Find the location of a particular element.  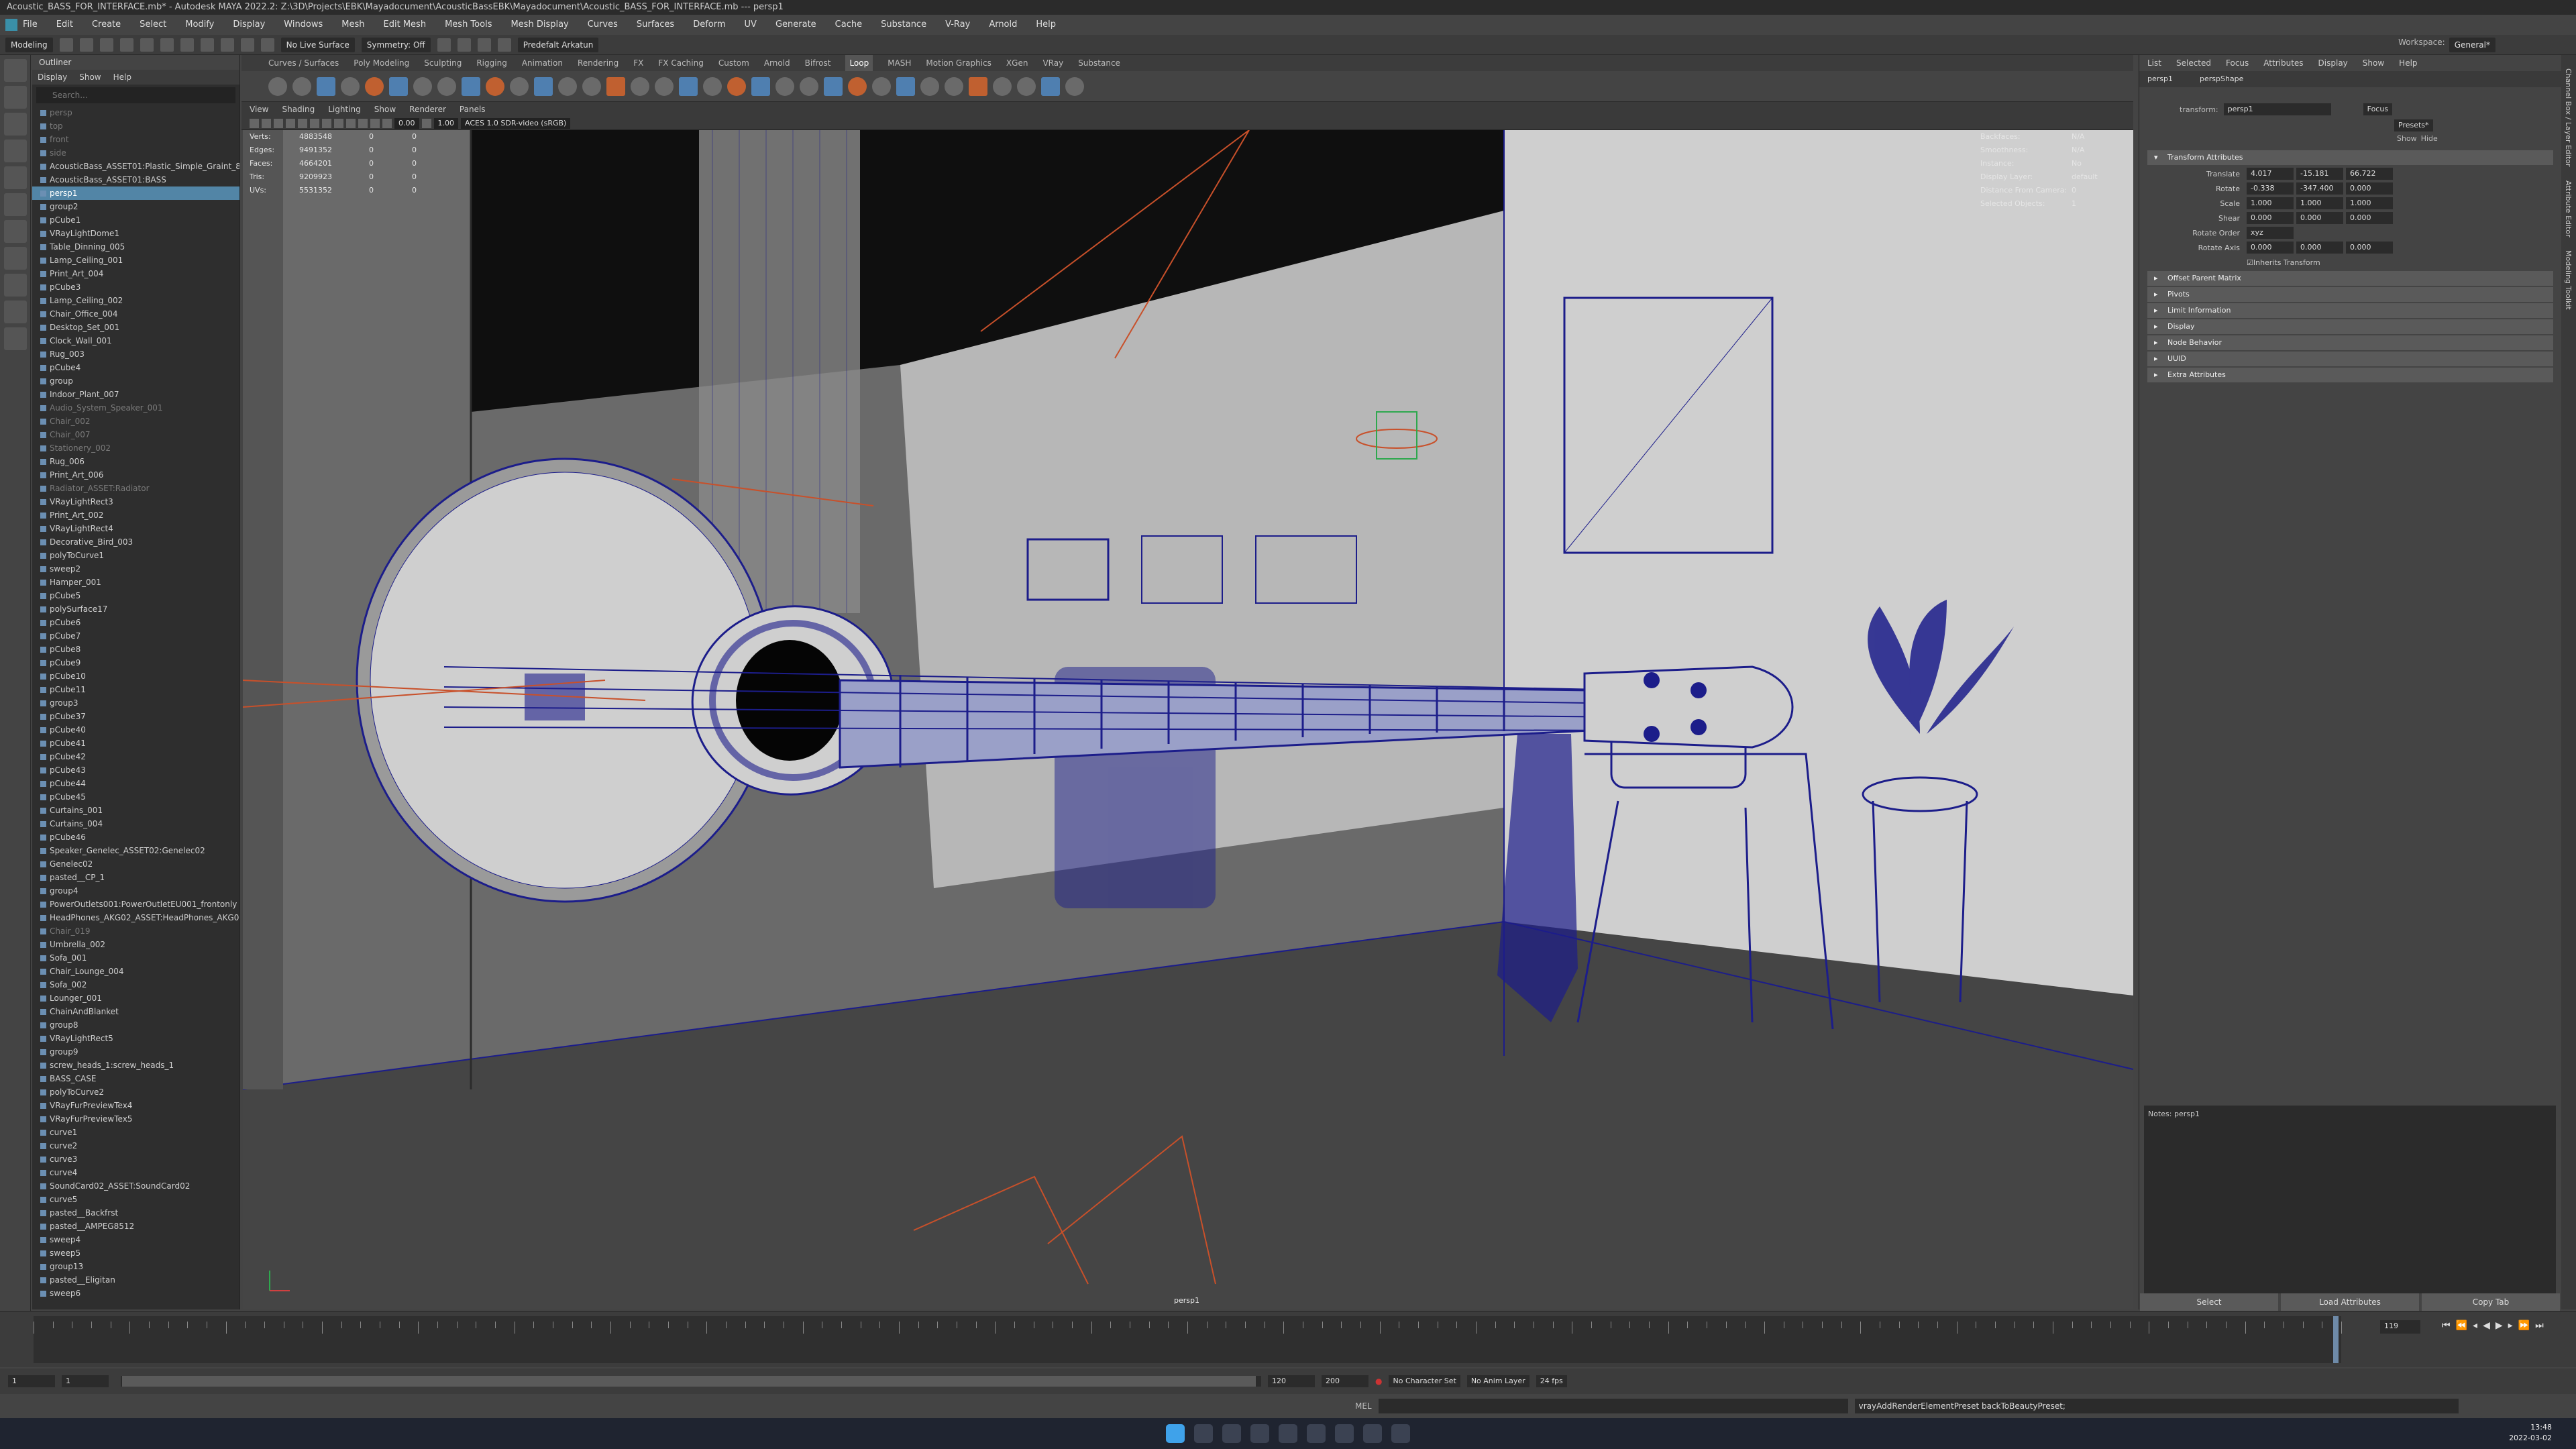

shear-y-field: 0.000 is located at coordinates (2319, 218).